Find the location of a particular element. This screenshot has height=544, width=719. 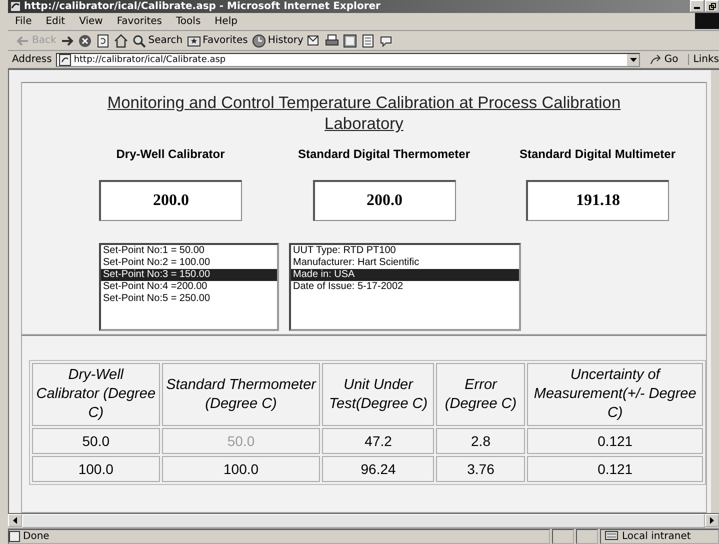

refresh-button is located at coordinates (103, 41).